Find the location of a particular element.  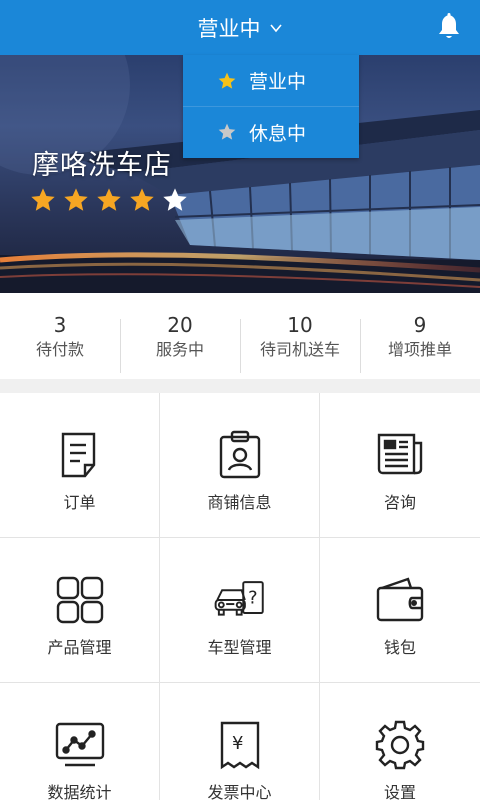

menu-label: 钱包 is located at coordinates (399, 647).